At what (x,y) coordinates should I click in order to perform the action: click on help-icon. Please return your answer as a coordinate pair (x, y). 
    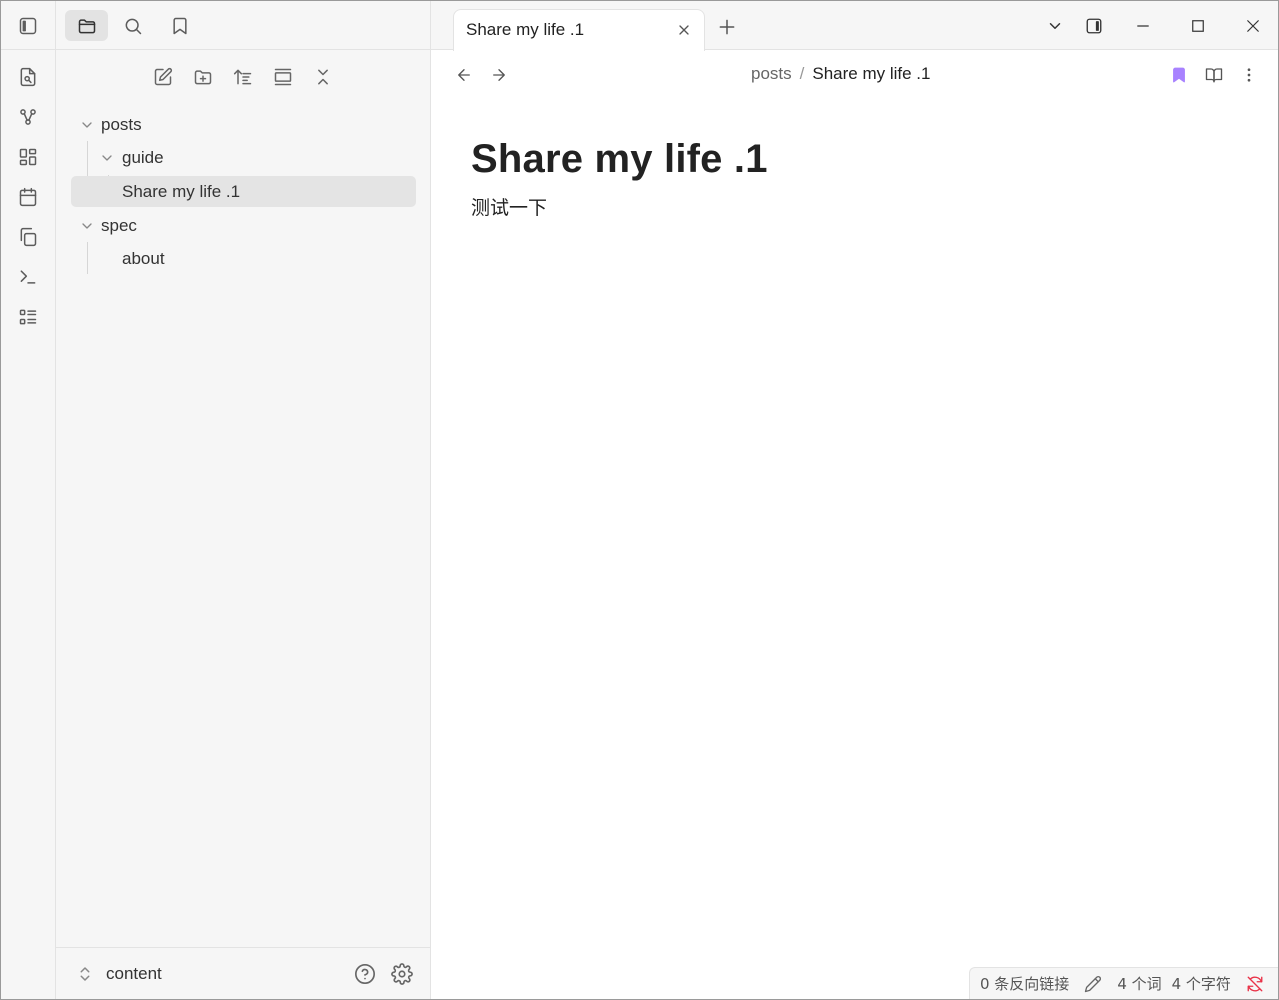
    Looking at the image, I should click on (365, 974).